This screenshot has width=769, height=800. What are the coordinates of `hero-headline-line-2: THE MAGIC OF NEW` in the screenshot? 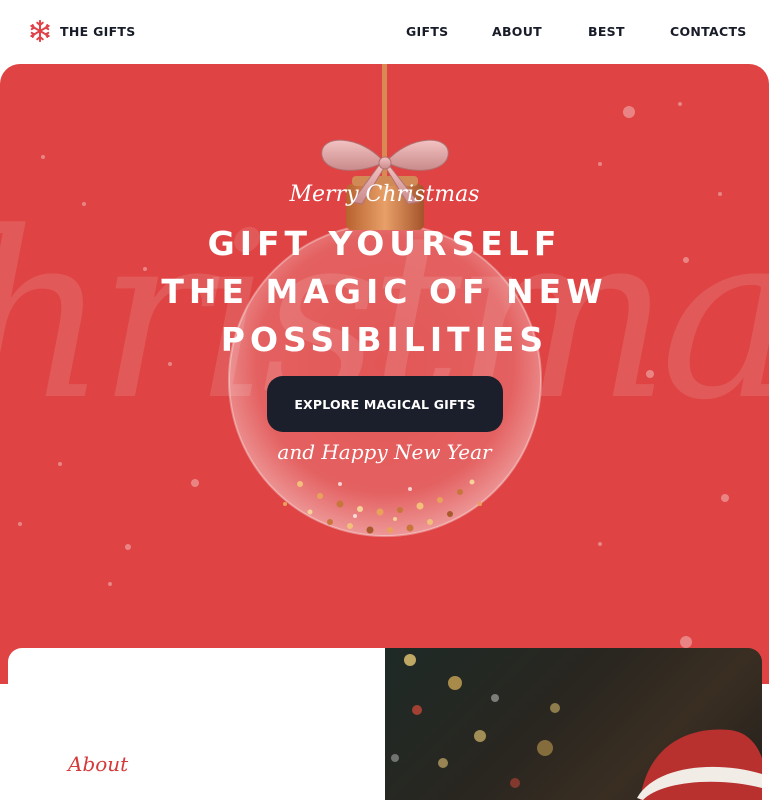 It's located at (384, 291).